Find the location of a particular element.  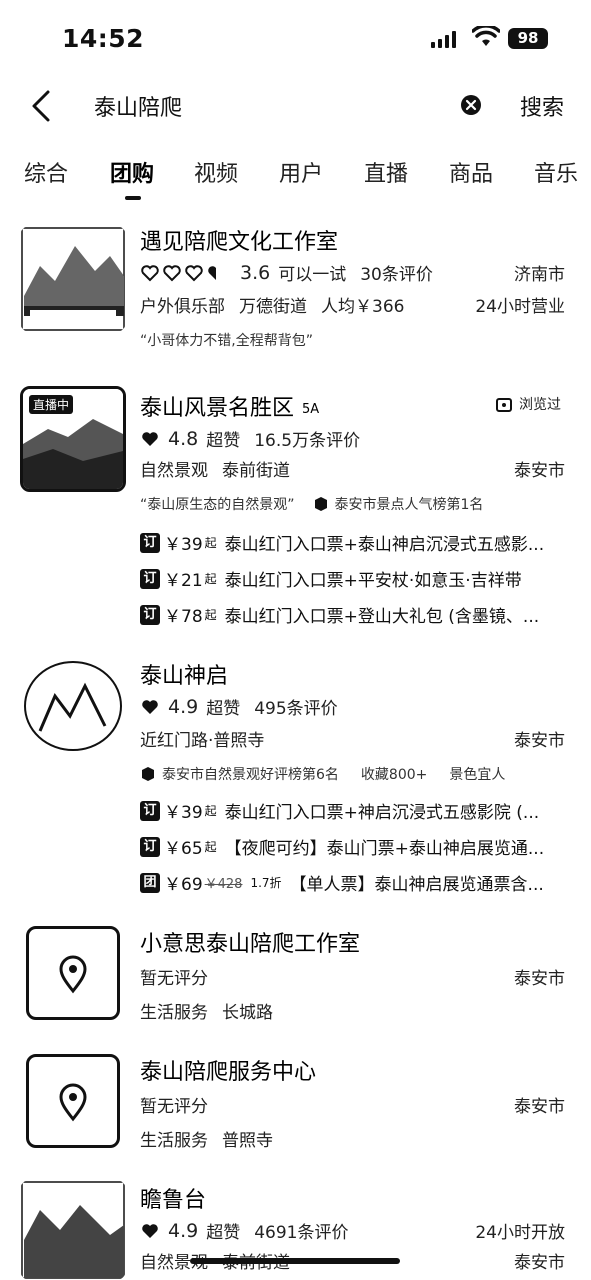

deal-price: ￥65 is located at coordinates (183, 849).